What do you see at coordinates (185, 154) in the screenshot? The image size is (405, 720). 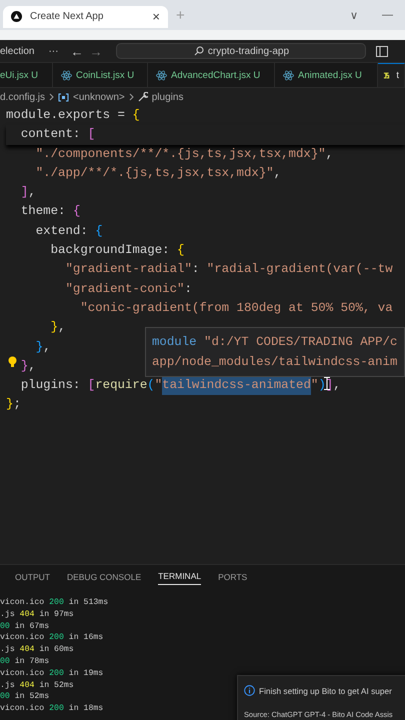 I see `code-line: "./components/**/*.{js,ts,jsx,tsx,mdx}",` at bounding box center [185, 154].